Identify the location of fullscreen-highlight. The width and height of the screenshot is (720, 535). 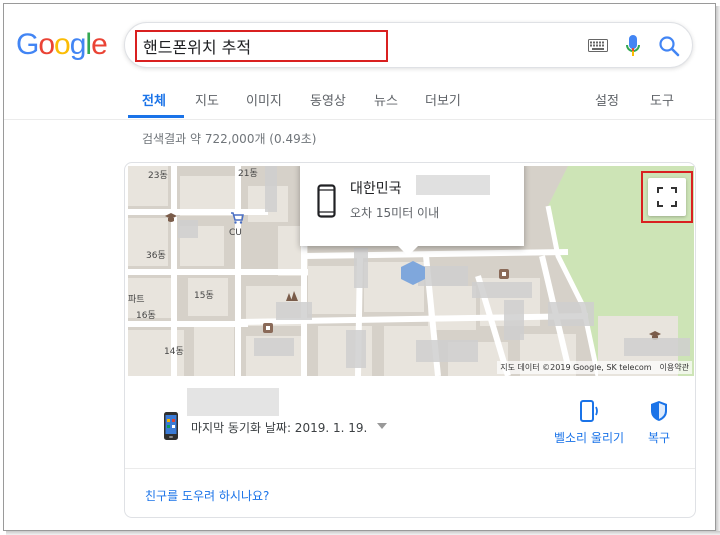
(667, 197).